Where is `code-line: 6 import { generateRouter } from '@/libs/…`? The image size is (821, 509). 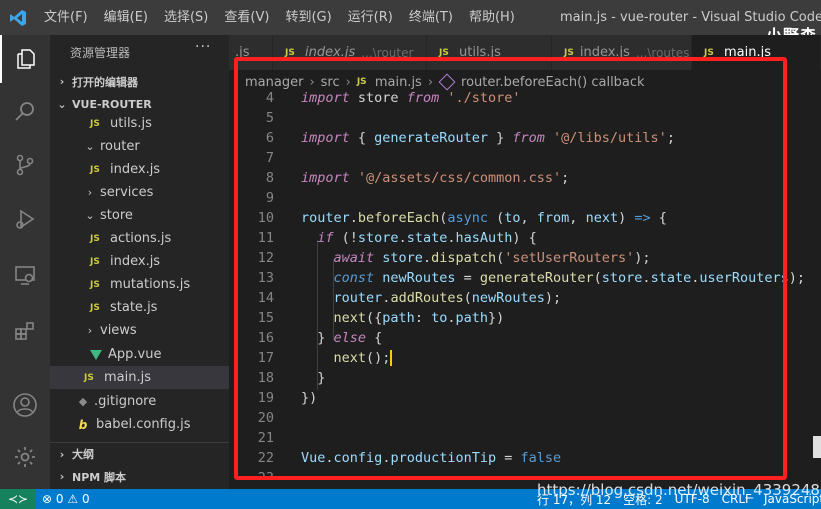
code-line: 6 import { generateRouter } from '@/libs/… is located at coordinates (525, 138).